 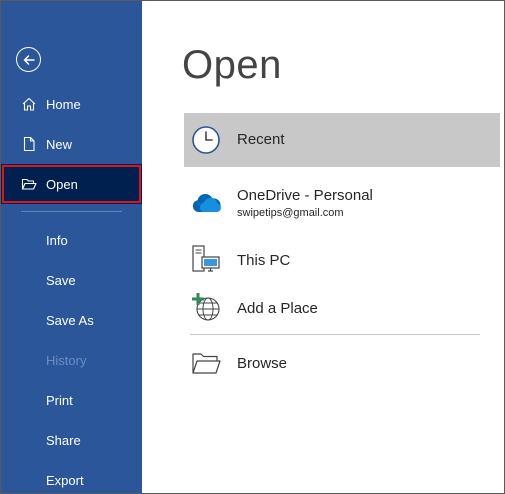 I want to click on folder-icon, so click(x=206, y=363).